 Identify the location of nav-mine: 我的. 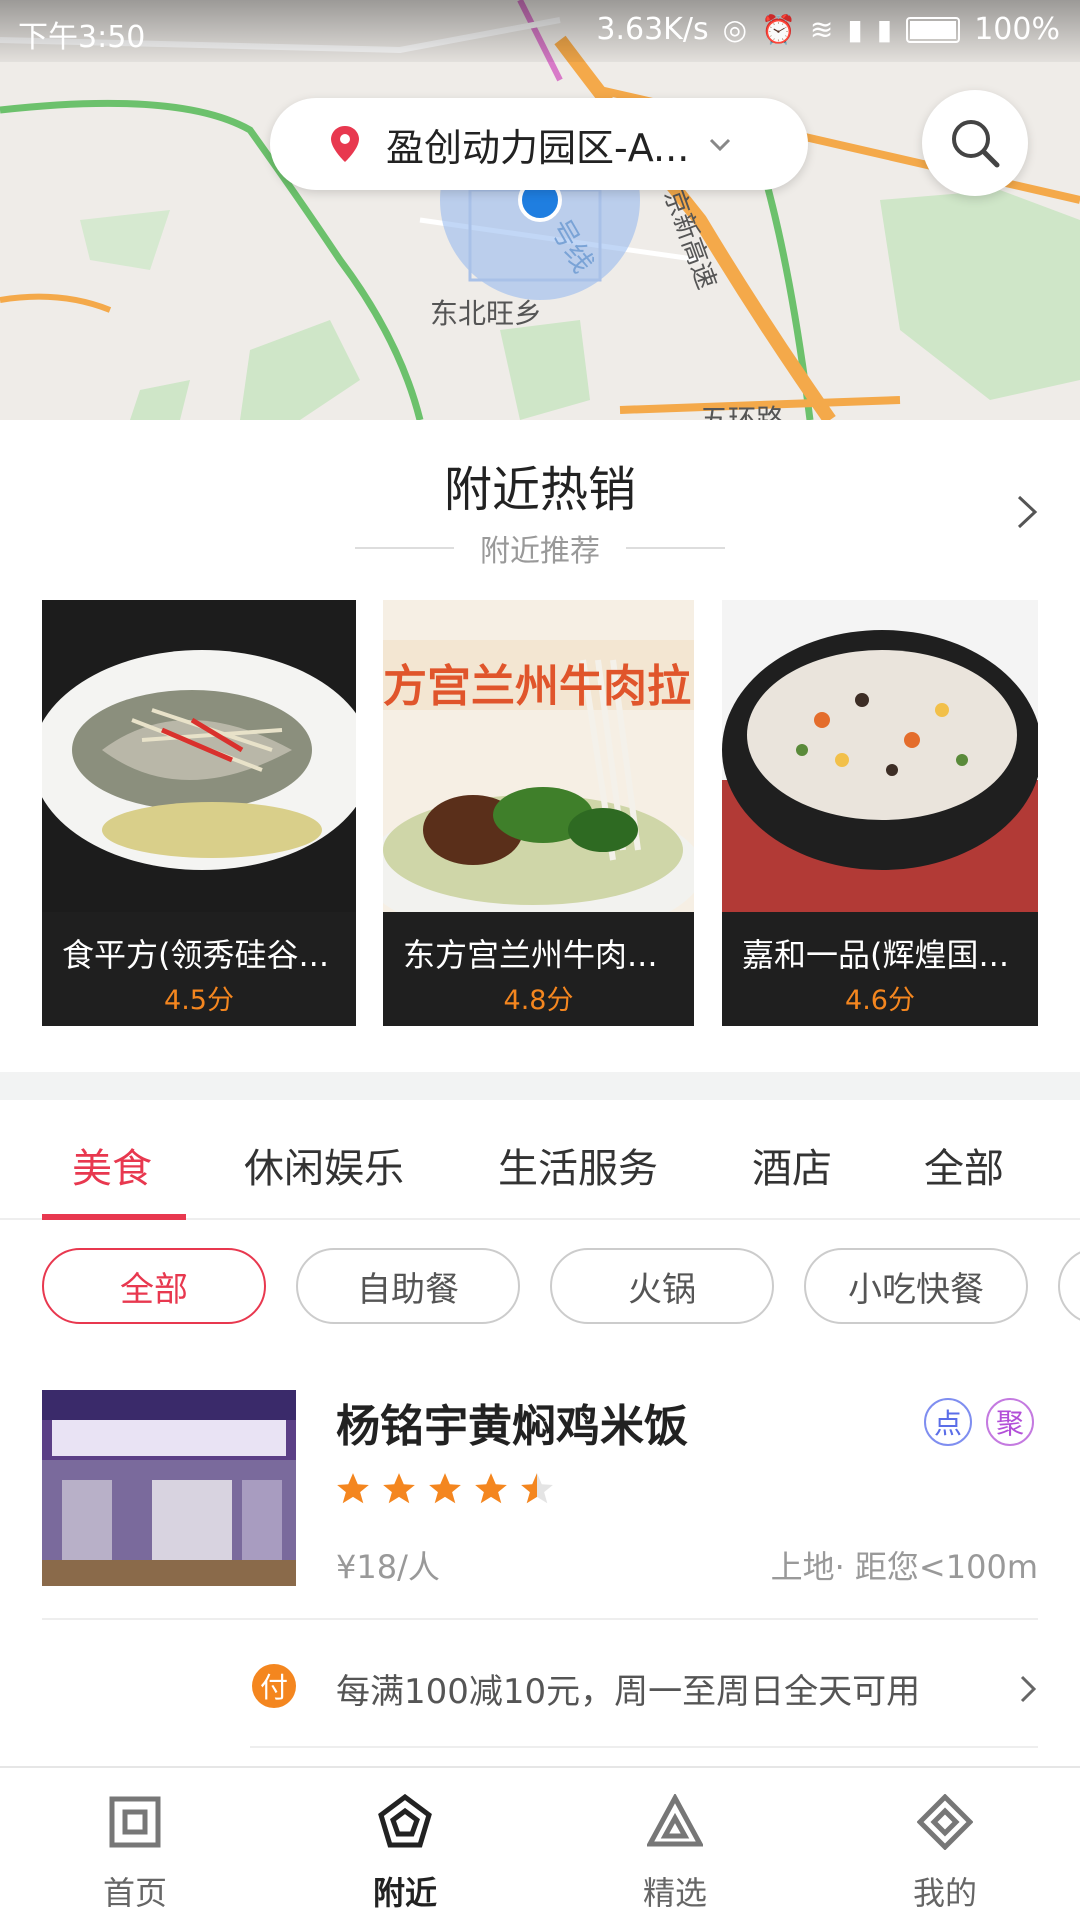
(945, 1844).